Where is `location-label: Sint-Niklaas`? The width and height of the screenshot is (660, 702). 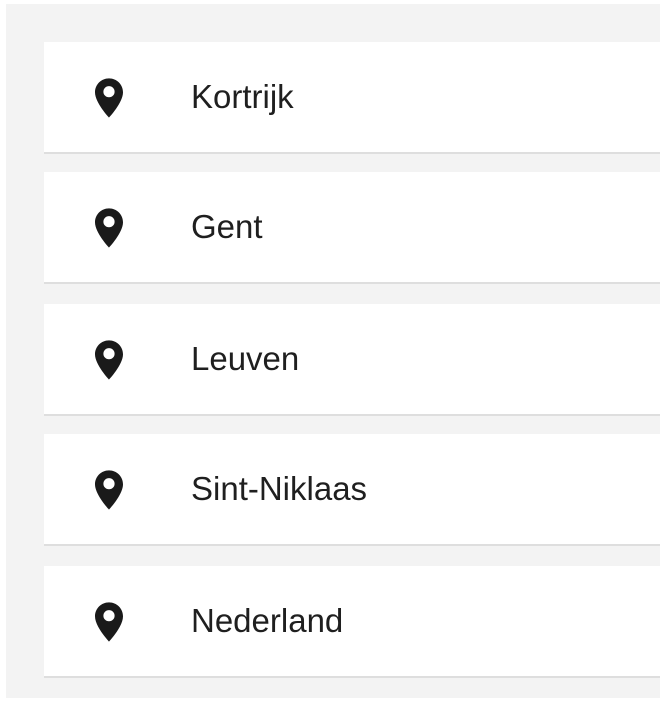
location-label: Sint-Niklaas is located at coordinates (279, 488).